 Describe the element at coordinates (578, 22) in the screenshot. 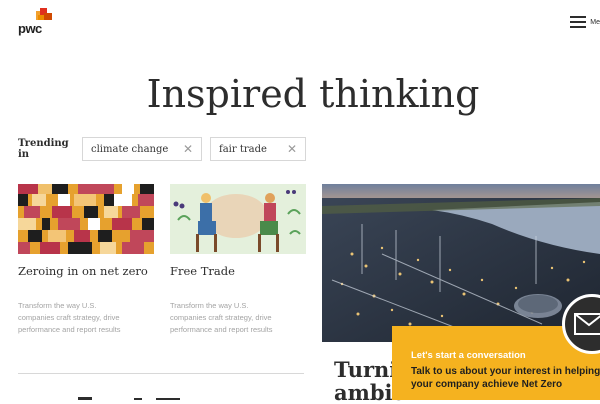

I see `hamburger-icon` at that location.